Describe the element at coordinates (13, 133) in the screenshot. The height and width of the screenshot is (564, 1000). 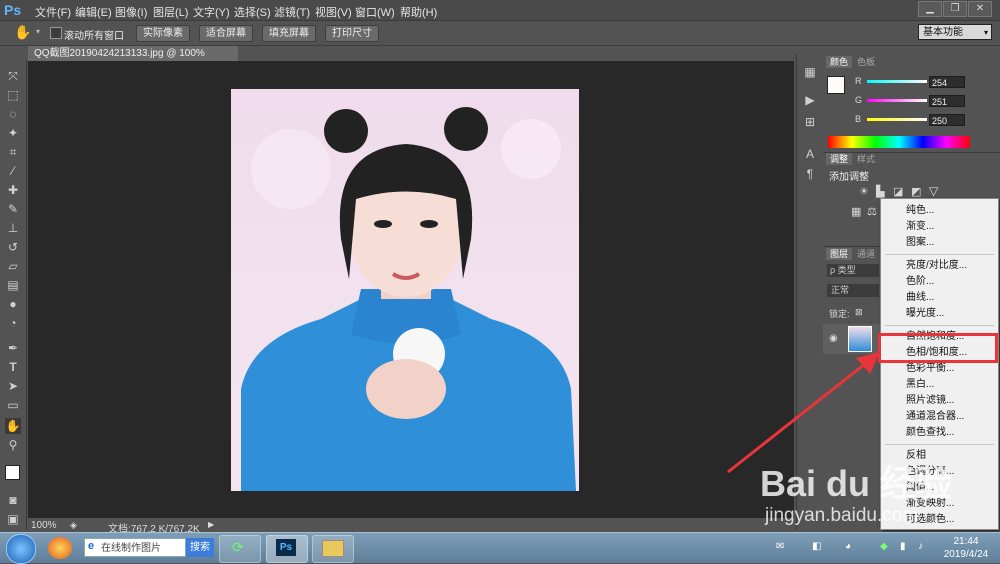
I see `magic-wand-icon: ✦` at that location.